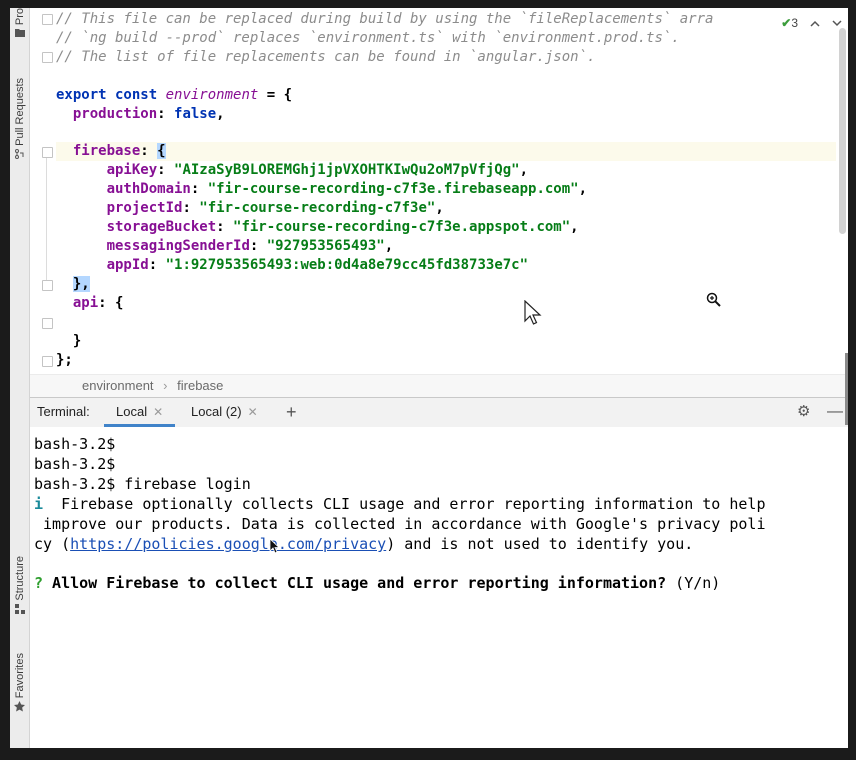 This screenshot has width=856, height=760. I want to click on next-highlight-button, so click(837, 23).